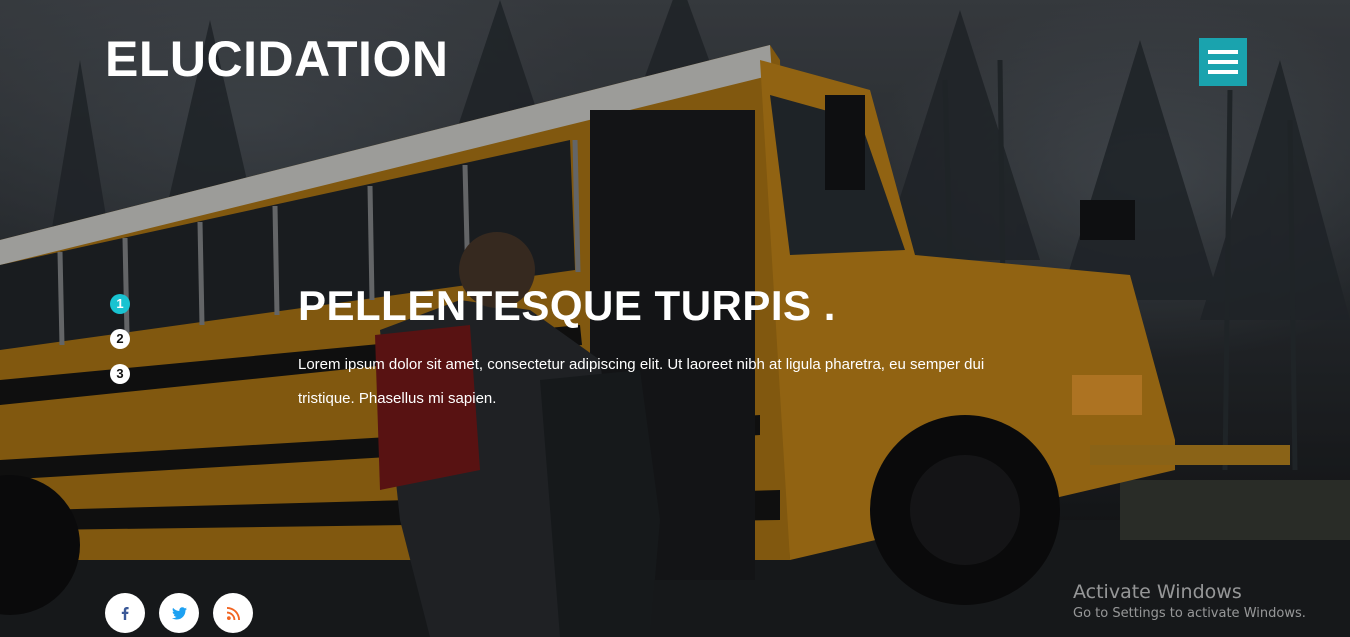  I want to click on social-links, so click(179, 613).